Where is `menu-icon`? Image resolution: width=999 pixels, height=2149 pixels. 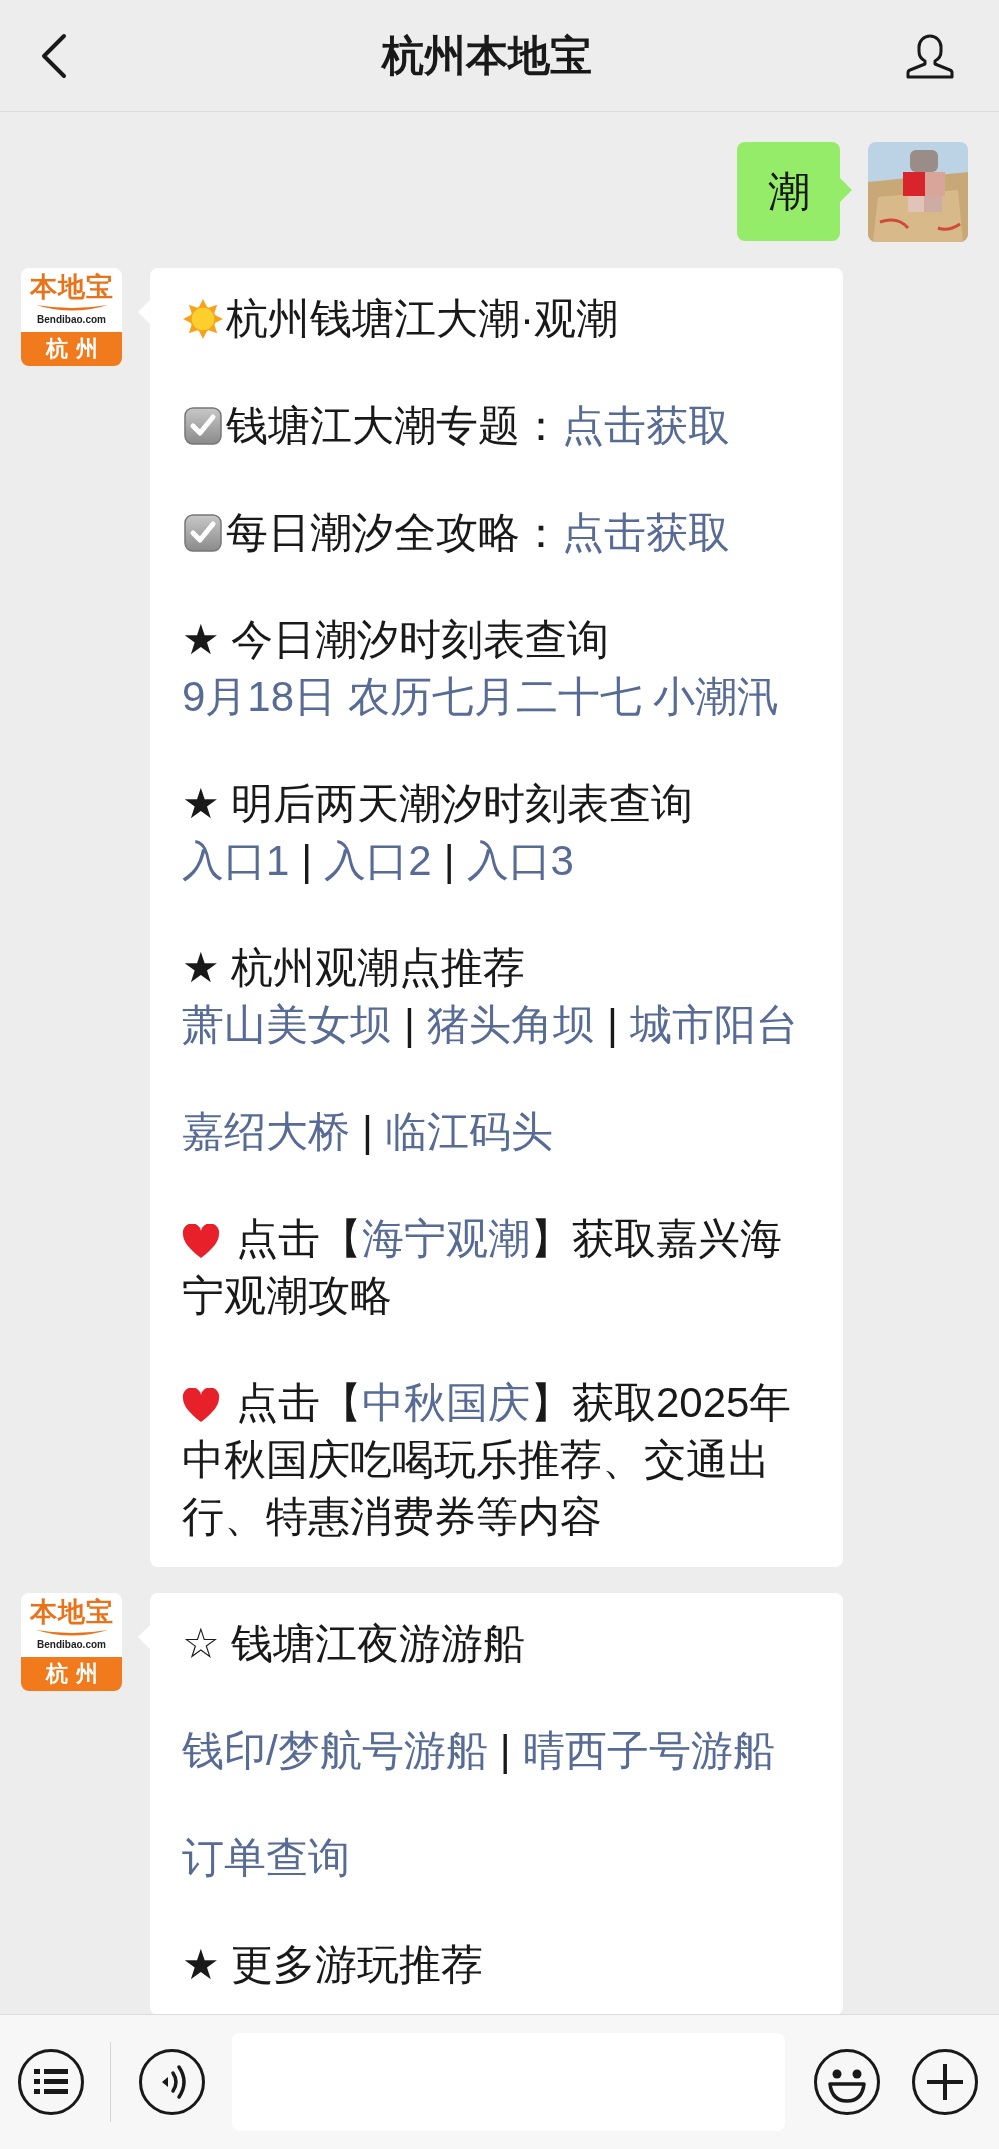 menu-icon is located at coordinates (51, 2082).